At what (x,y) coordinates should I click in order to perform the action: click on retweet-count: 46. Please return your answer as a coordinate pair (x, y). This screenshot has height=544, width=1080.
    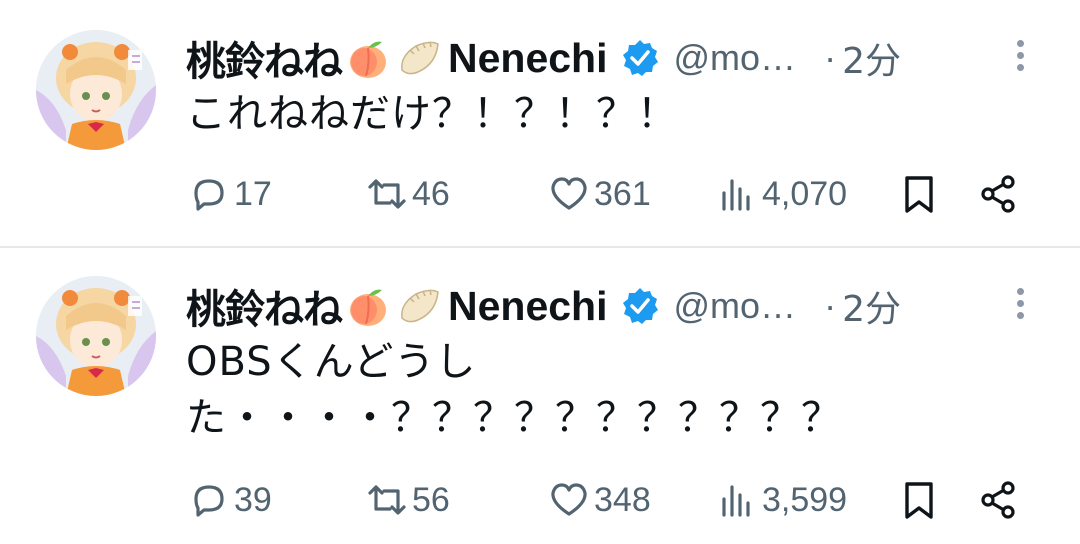
    Looking at the image, I should click on (431, 193).